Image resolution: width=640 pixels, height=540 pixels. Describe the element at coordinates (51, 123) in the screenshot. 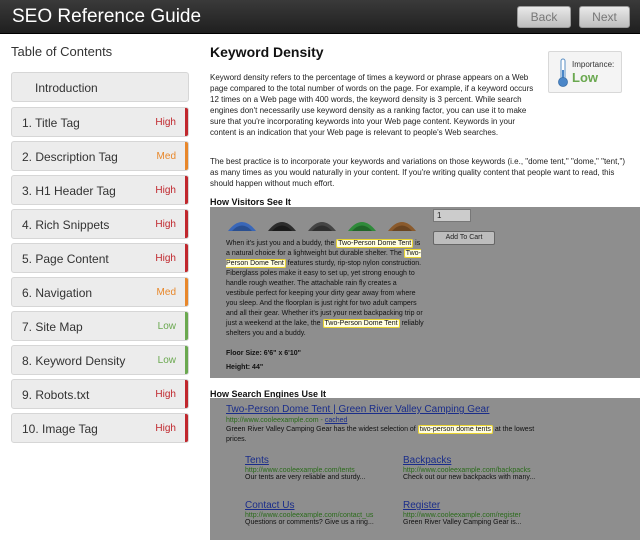

I see `toc-item-label: 1. Title Tag` at that location.